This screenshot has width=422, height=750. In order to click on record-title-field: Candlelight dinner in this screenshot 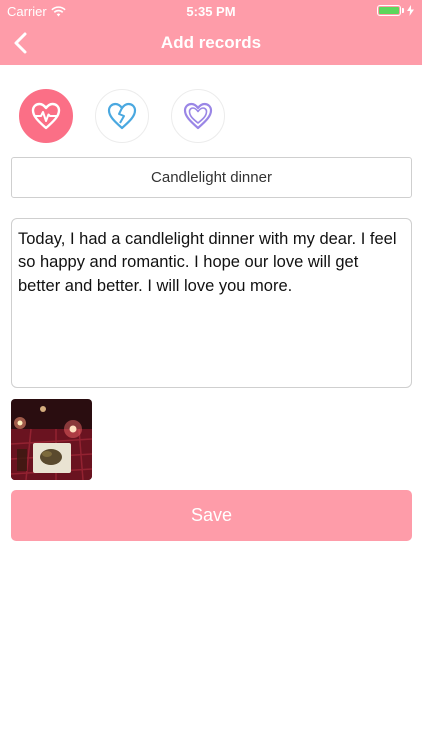, I will do `click(211, 177)`.